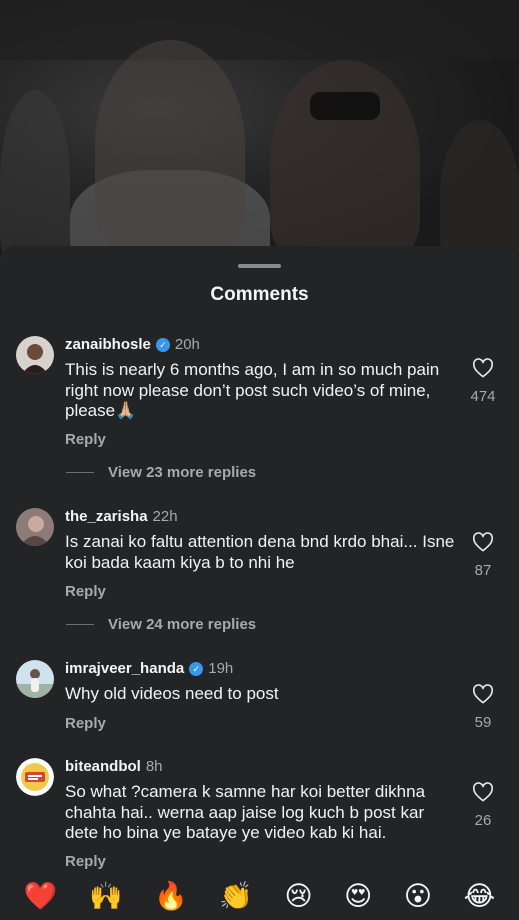  I want to click on sheet-title: Comments, so click(259, 294).